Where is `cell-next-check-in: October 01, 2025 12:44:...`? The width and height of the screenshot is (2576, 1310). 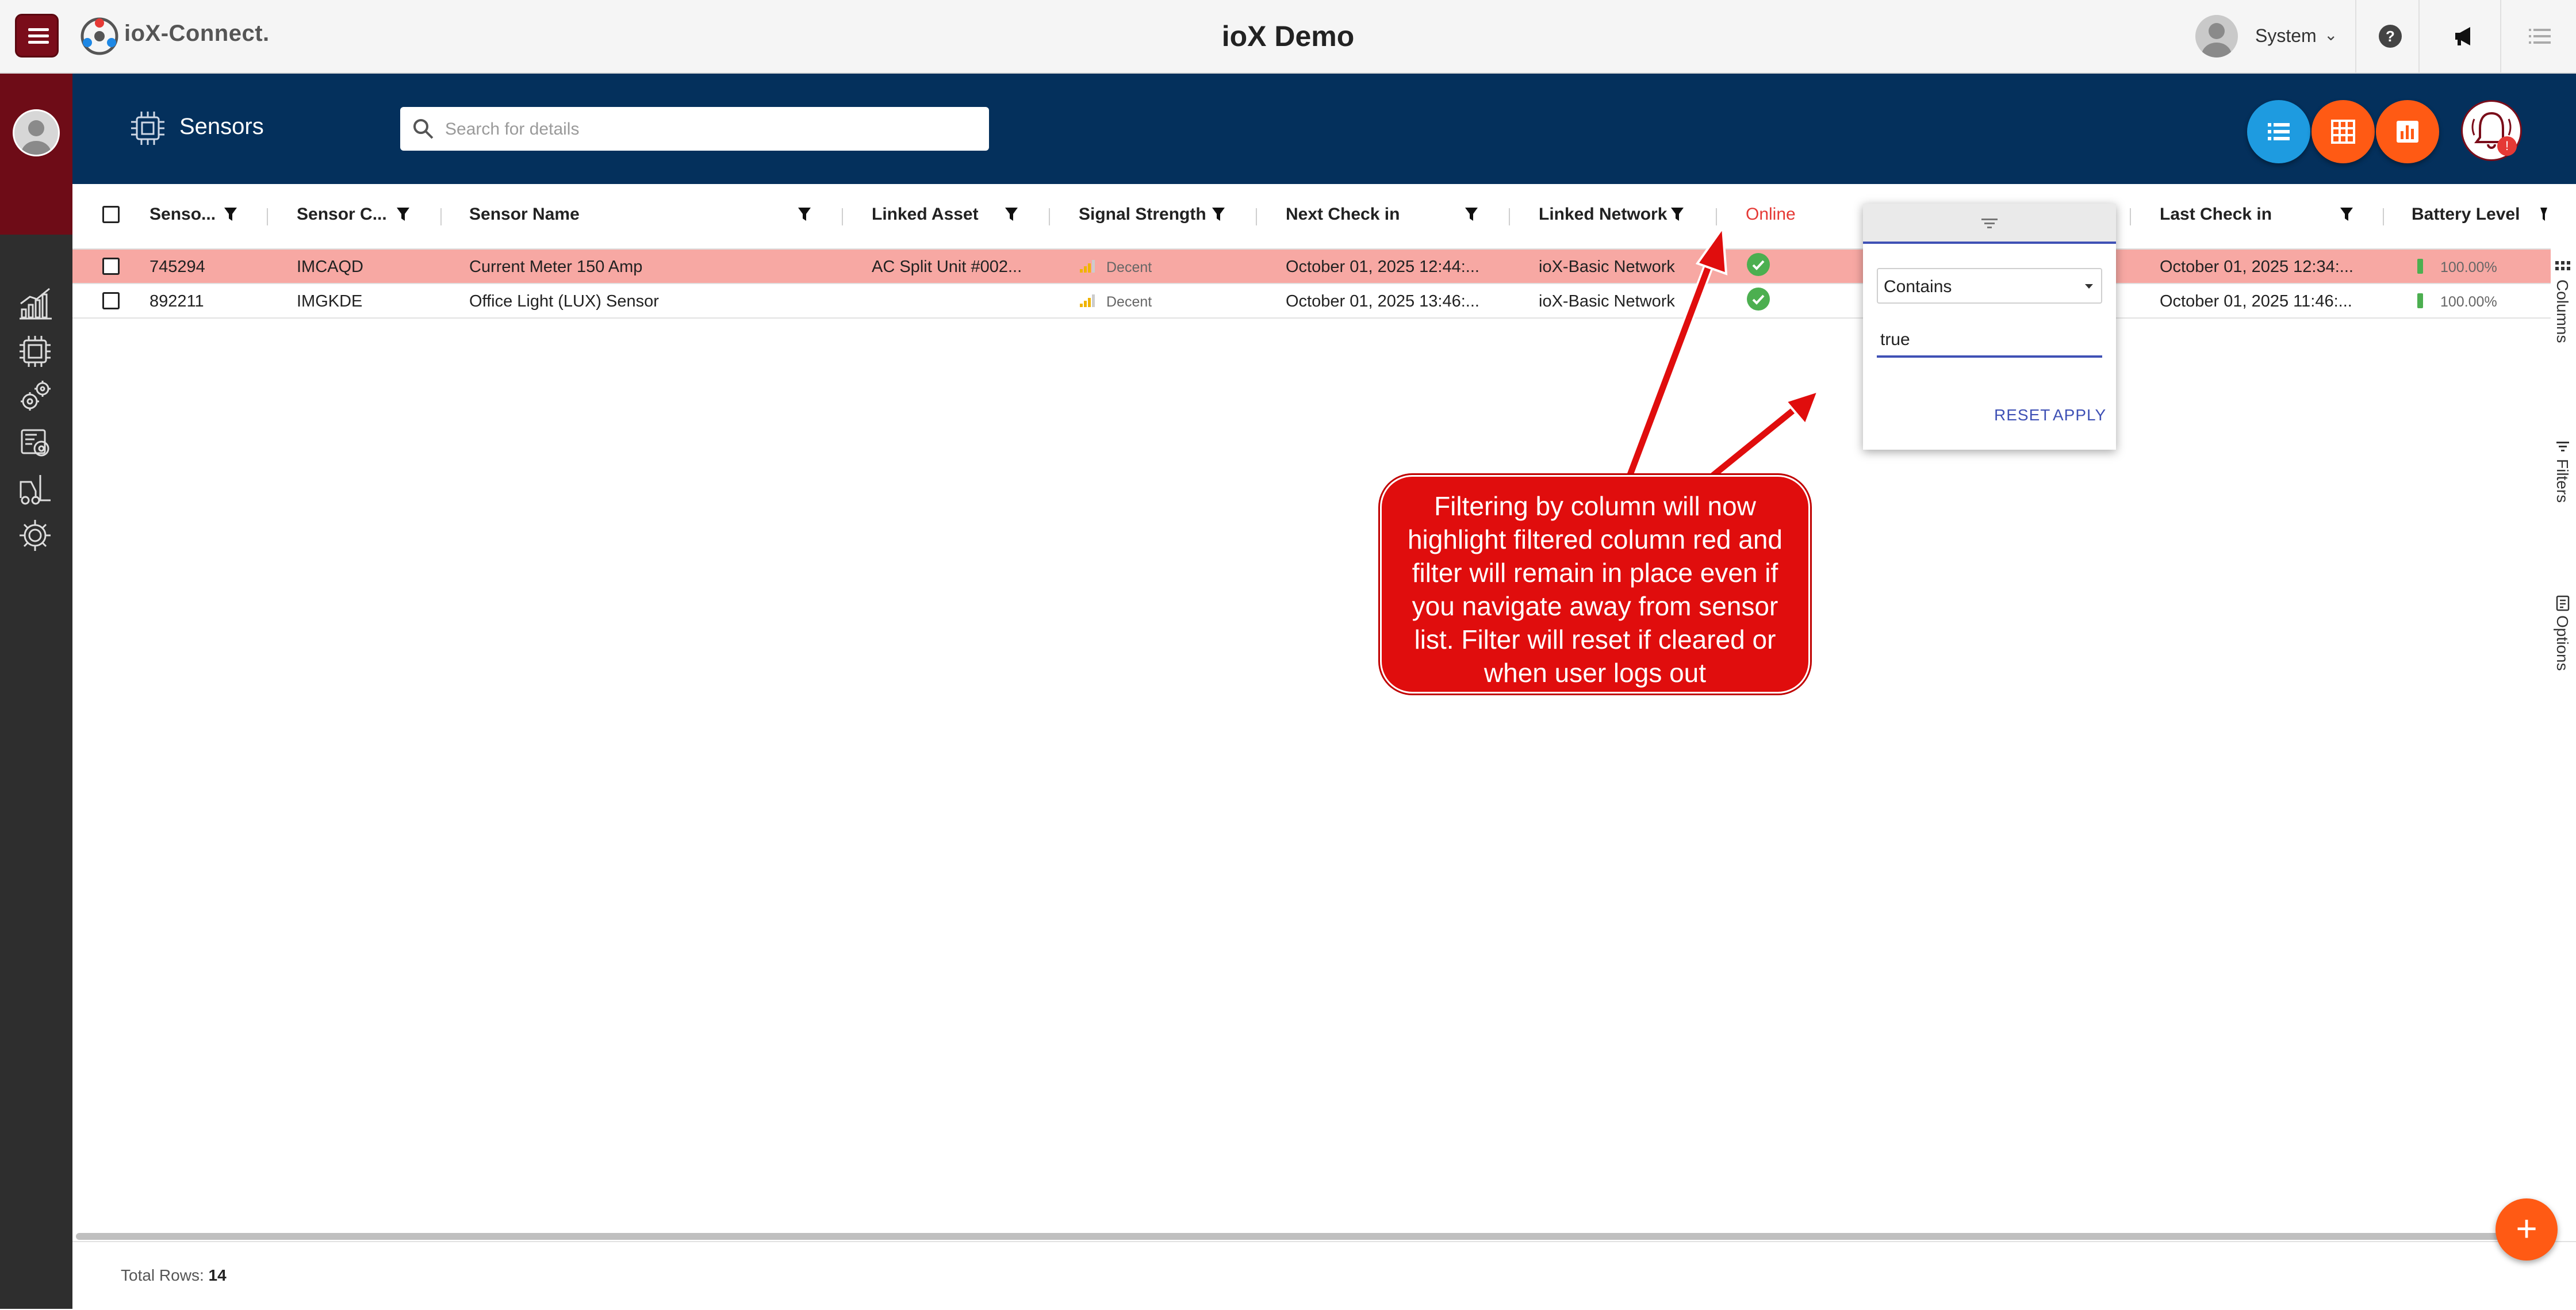
cell-next-check-in: October 01, 2025 12:44:... is located at coordinates (1382, 267).